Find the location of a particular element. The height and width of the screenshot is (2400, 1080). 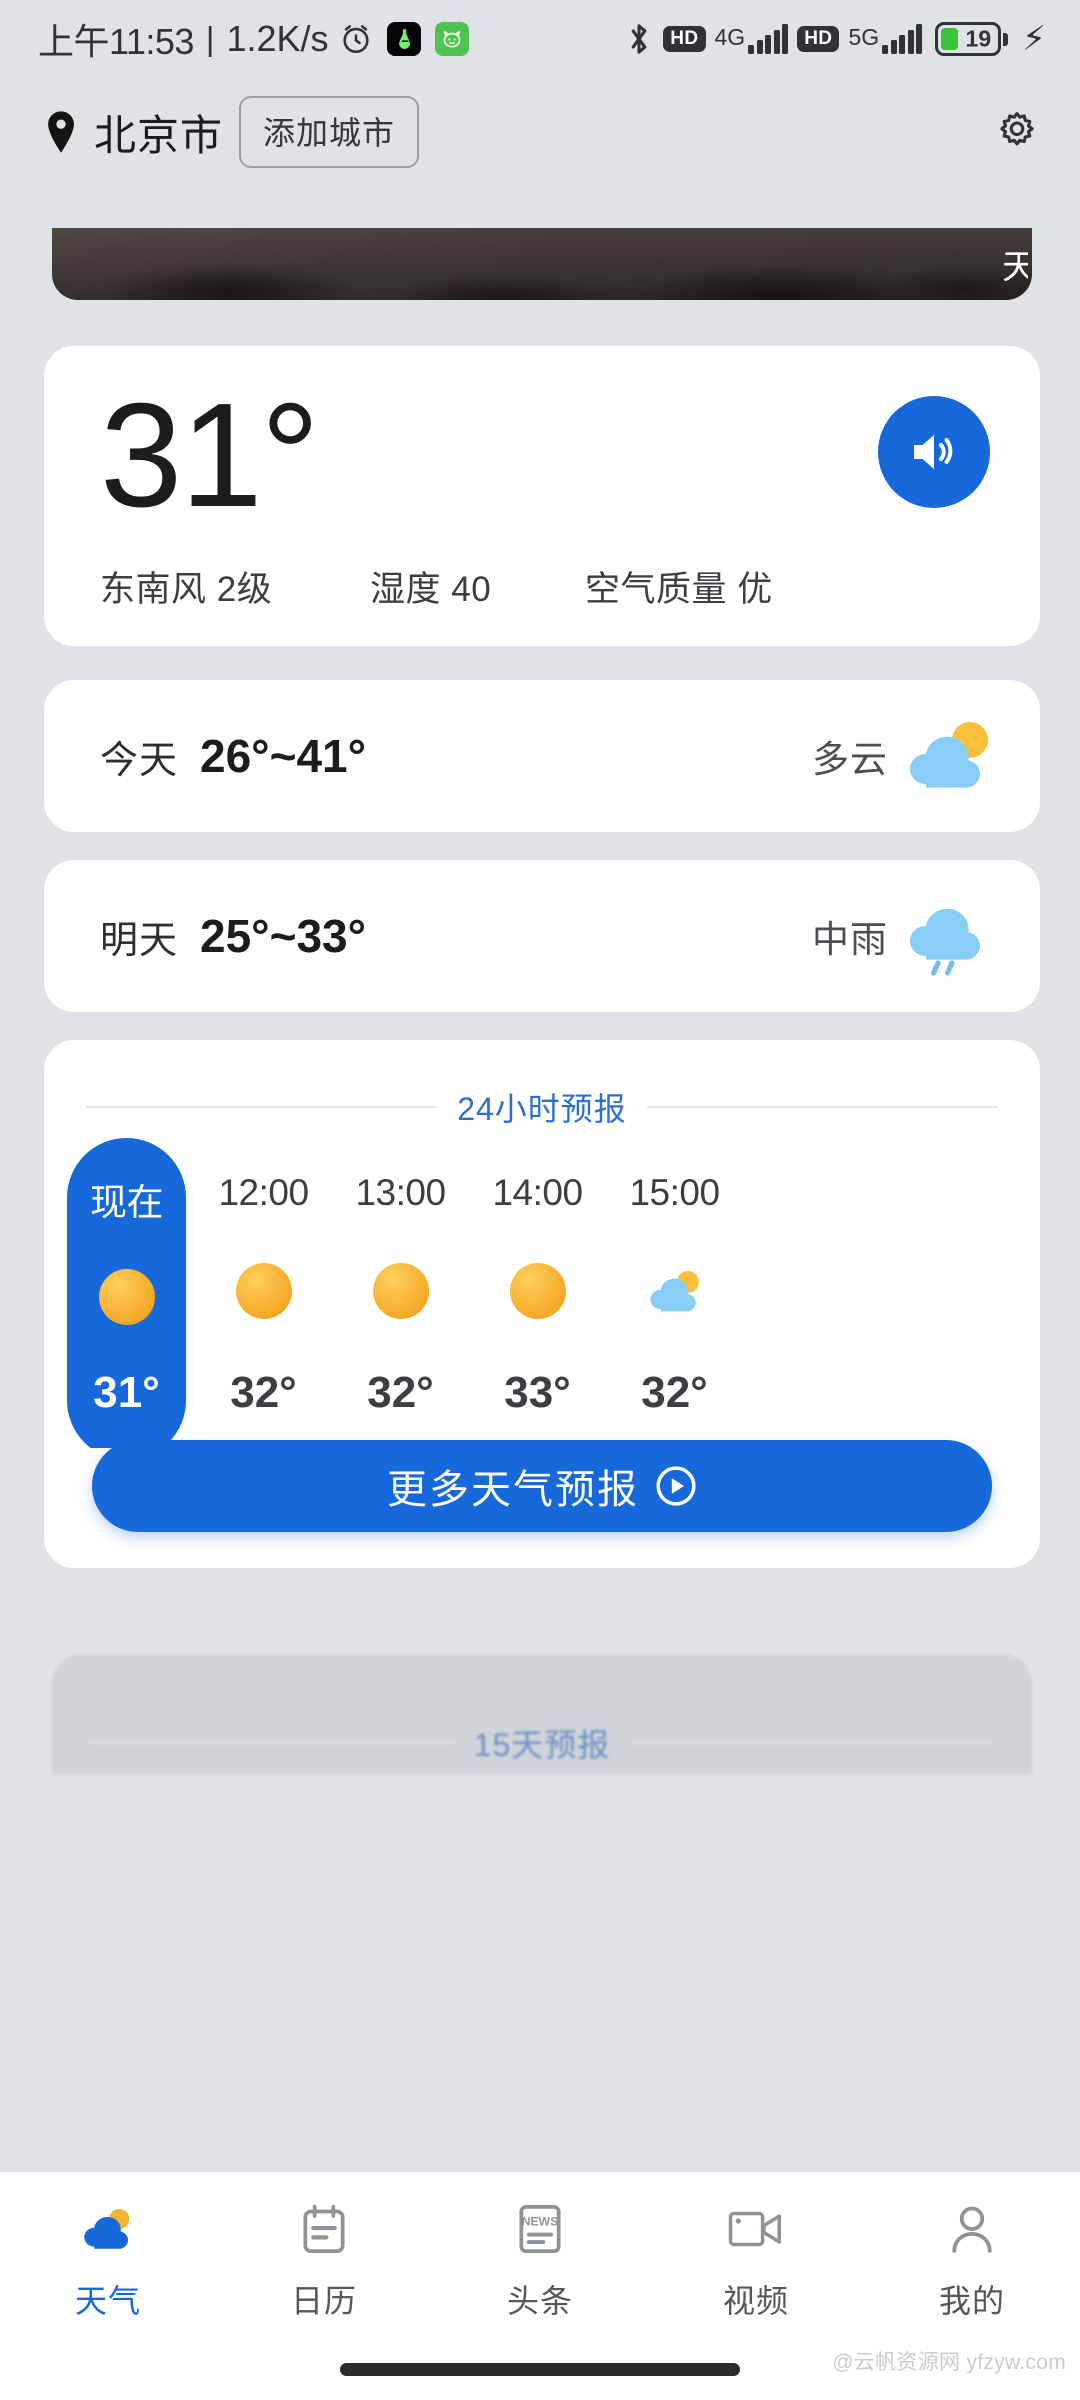

hourly-item-14: 14:00 33° is located at coordinates (537, 1293).